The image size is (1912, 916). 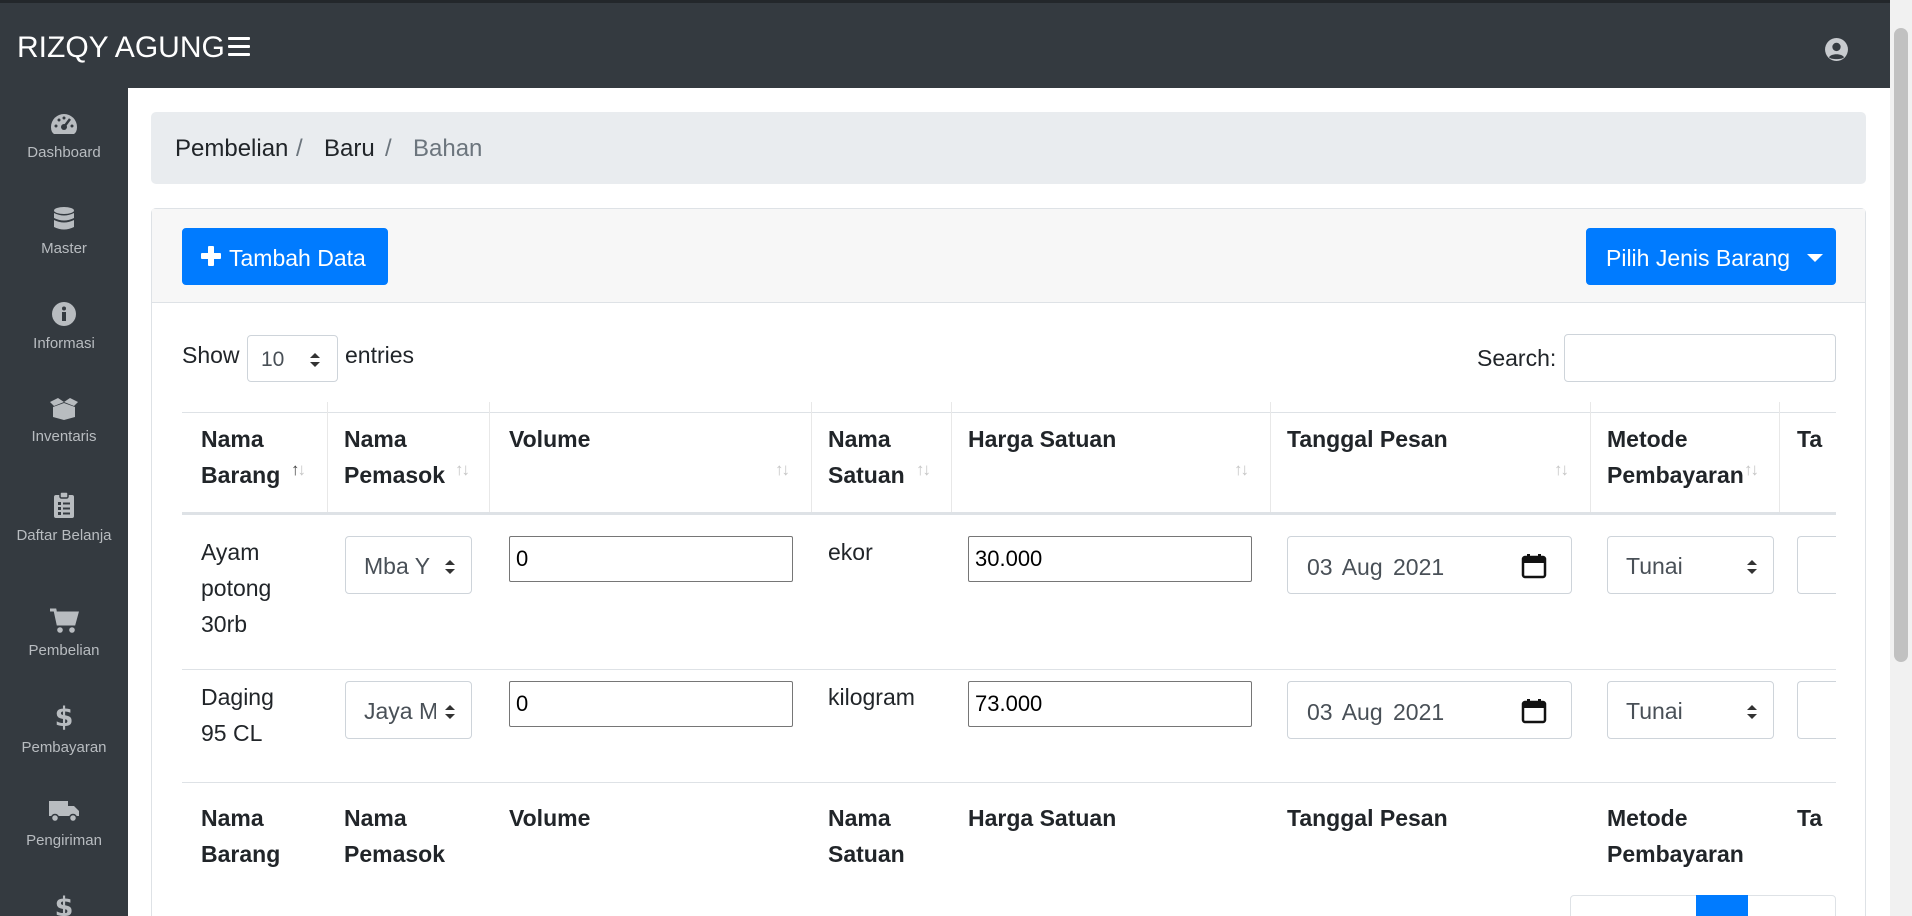 I want to click on page-scrollbar, so click(x=1901, y=458).